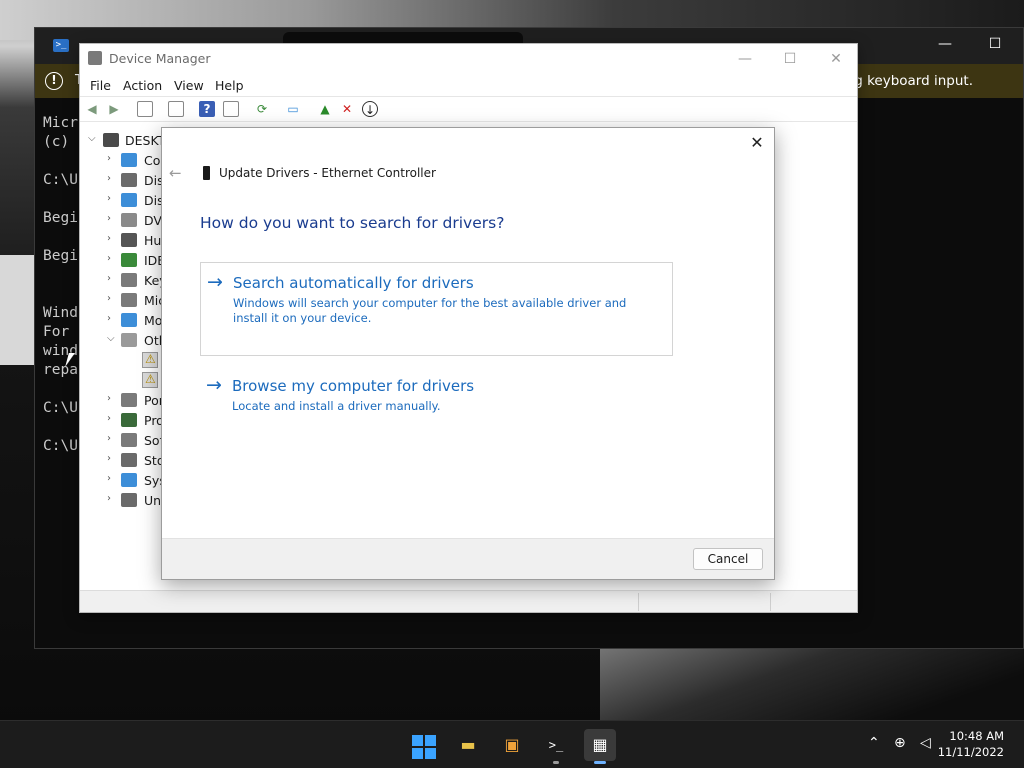 This screenshot has height=768, width=1024. Describe the element at coordinates (971, 744) in the screenshot. I see `system-clock: 10:48 AM 11/11/2022` at that location.